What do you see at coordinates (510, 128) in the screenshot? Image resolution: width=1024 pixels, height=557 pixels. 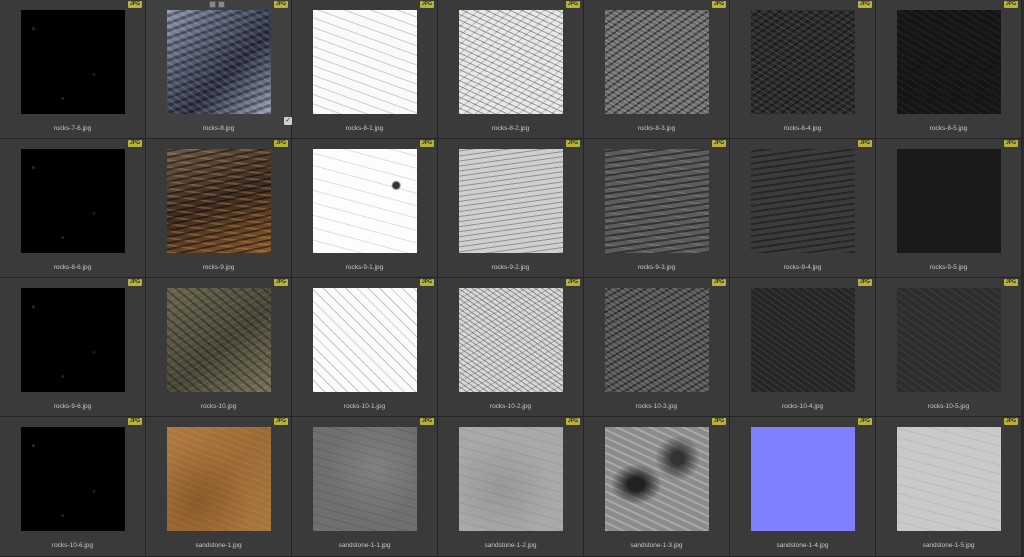 I see `file-name-label: rocks-8-2.jpg` at bounding box center [510, 128].